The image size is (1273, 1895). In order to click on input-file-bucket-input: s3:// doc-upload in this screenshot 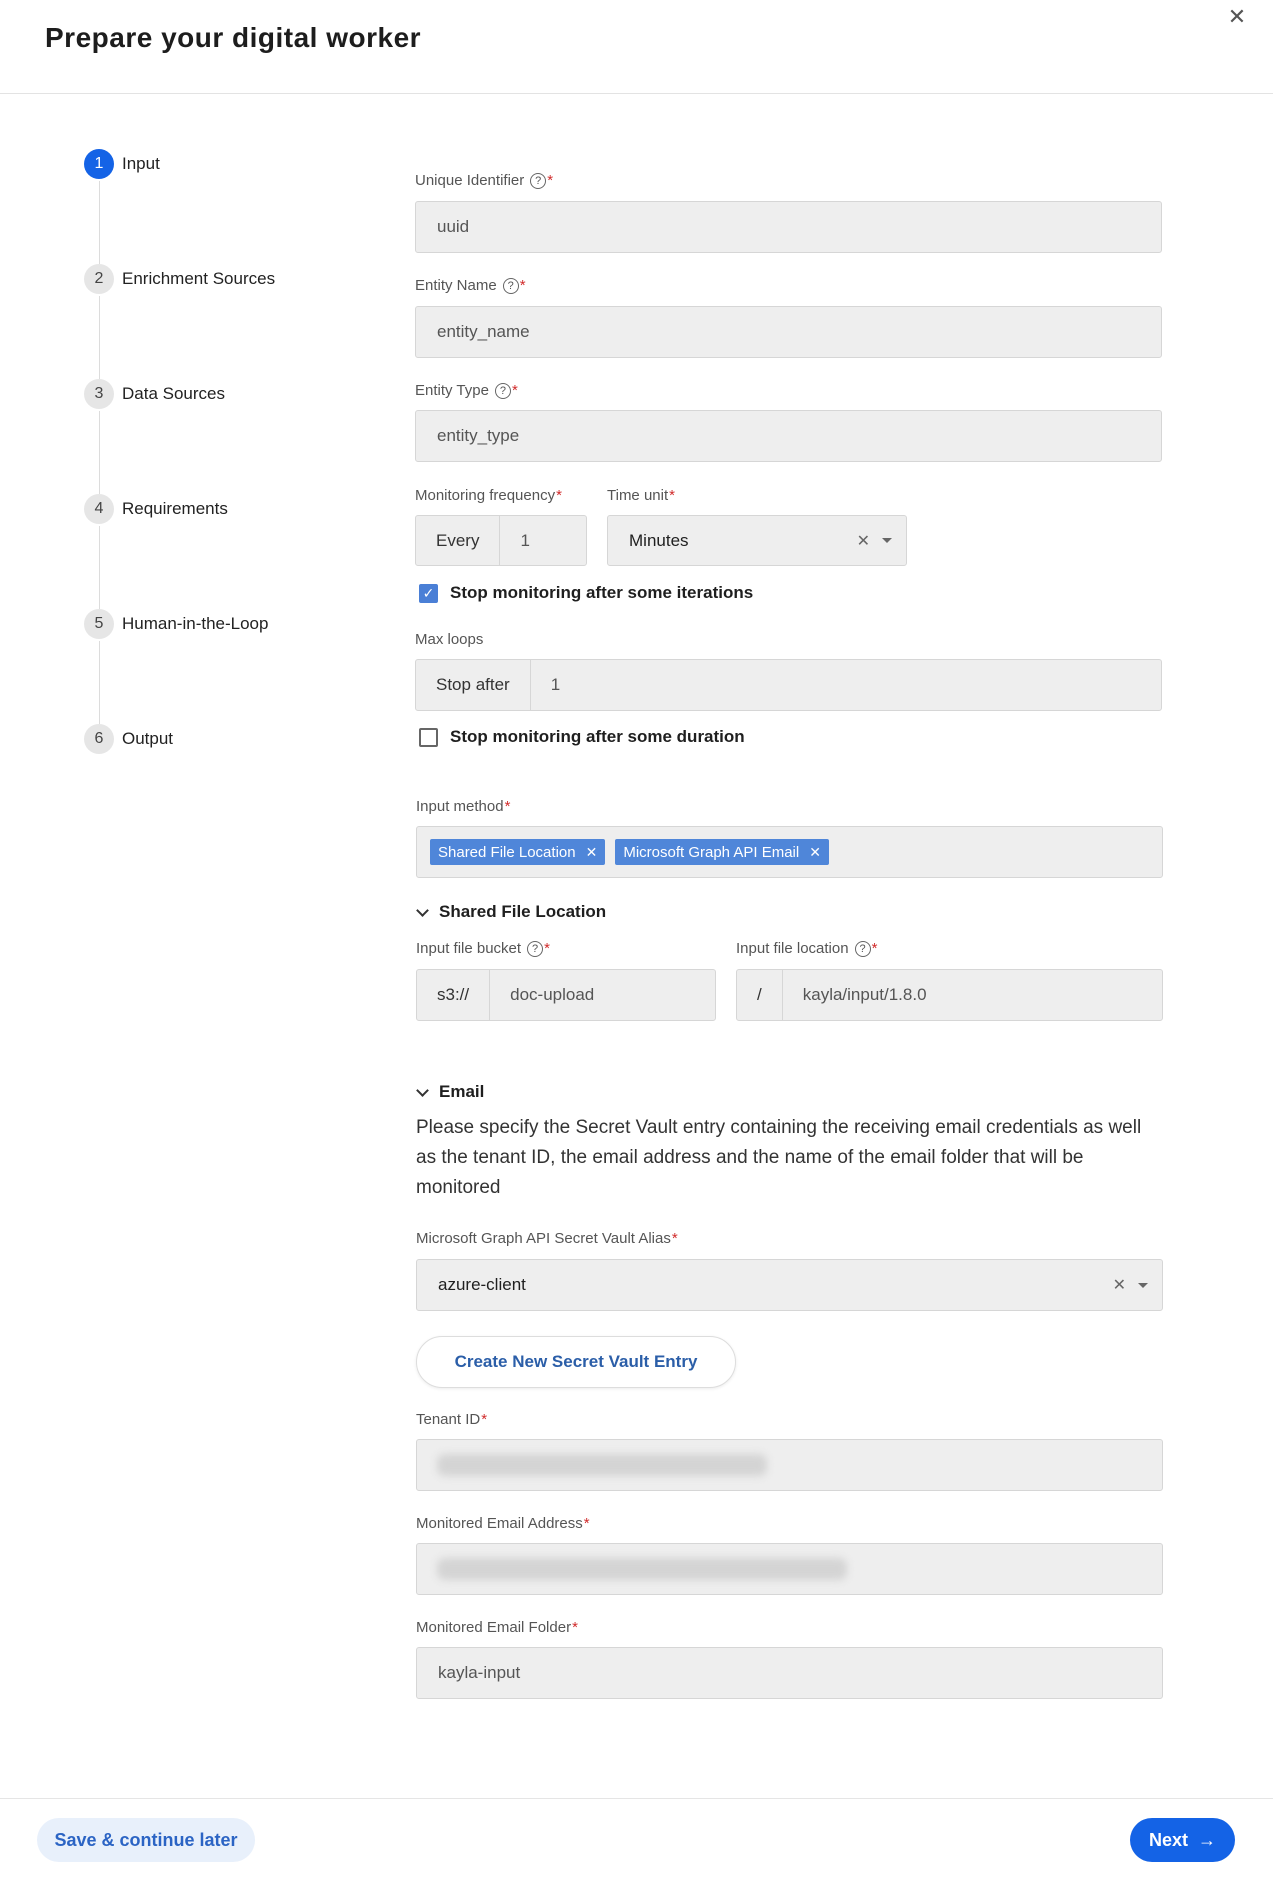, I will do `click(566, 995)`.